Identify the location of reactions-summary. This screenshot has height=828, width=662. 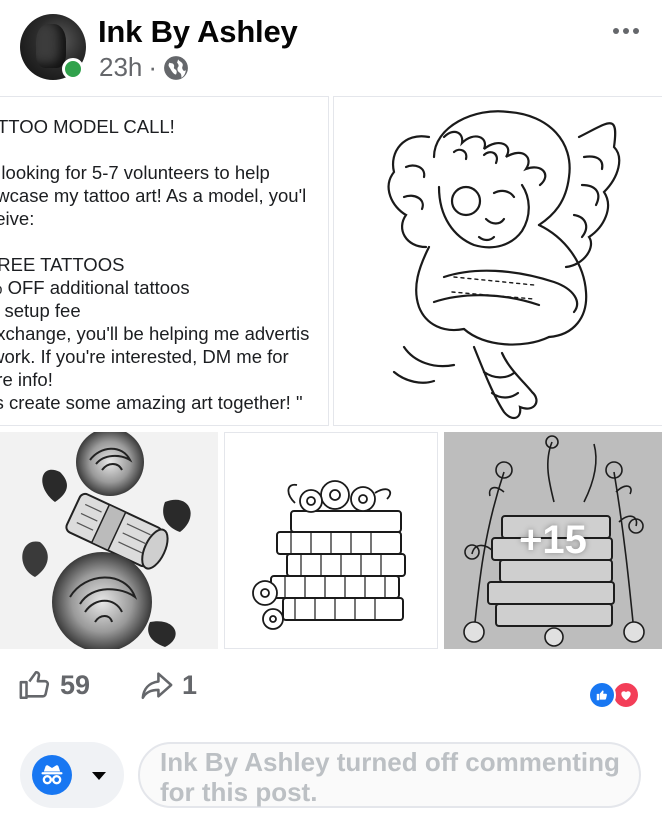
(616, 696).